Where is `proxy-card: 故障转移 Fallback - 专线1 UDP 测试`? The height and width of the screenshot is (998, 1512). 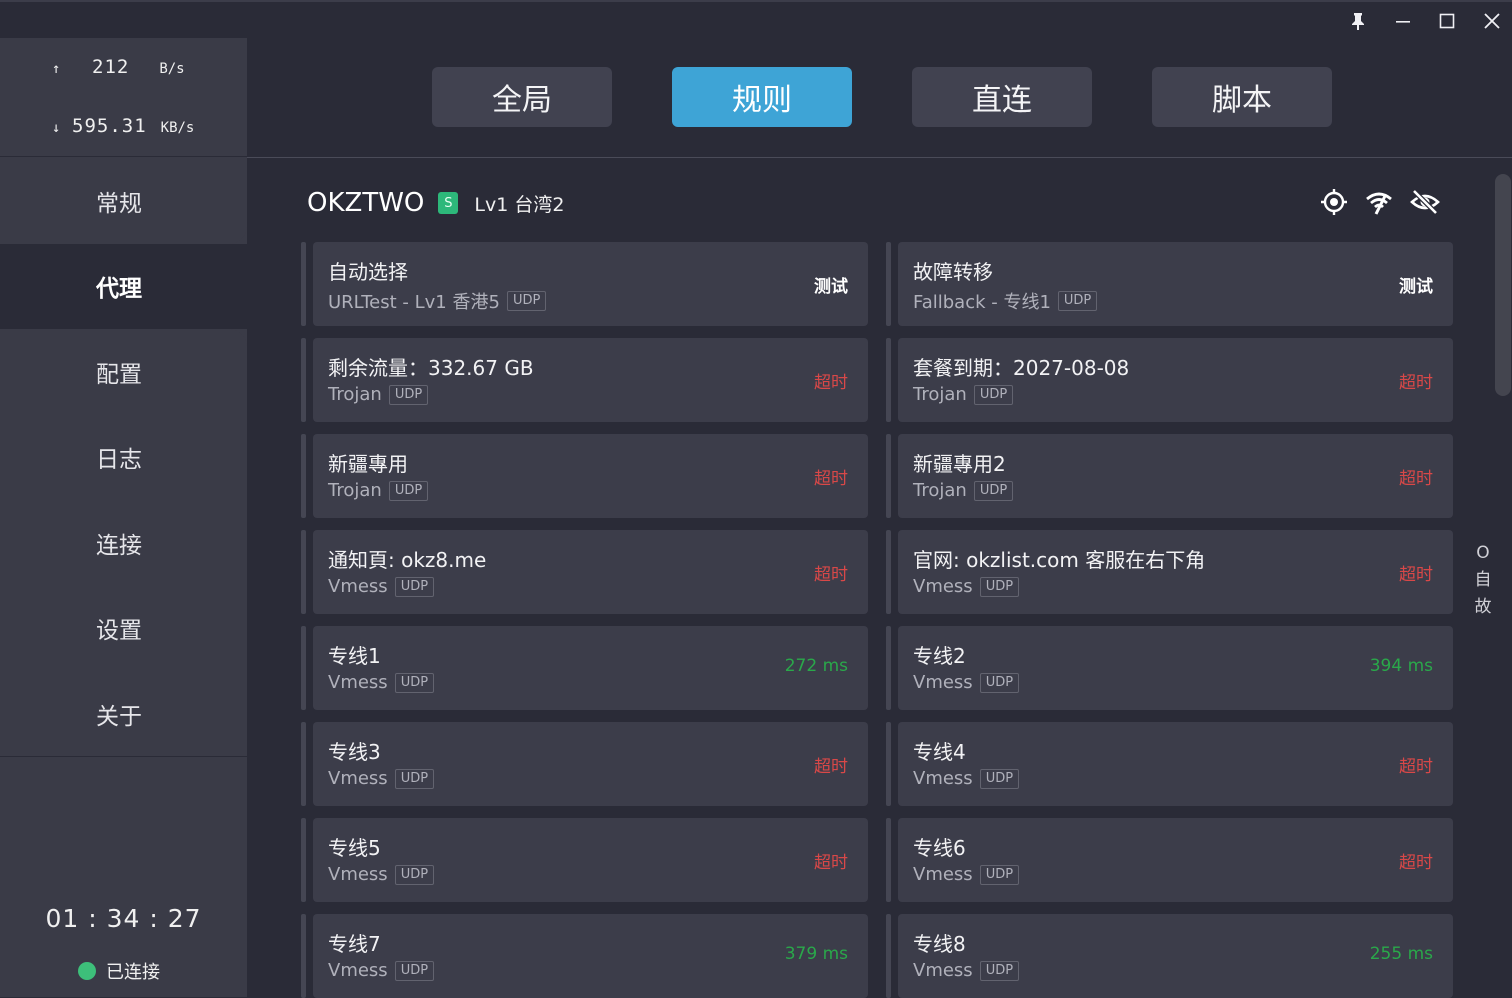
proxy-card: 故障转移 Fallback - 专线1 UDP 测试 is located at coordinates (1169, 284).